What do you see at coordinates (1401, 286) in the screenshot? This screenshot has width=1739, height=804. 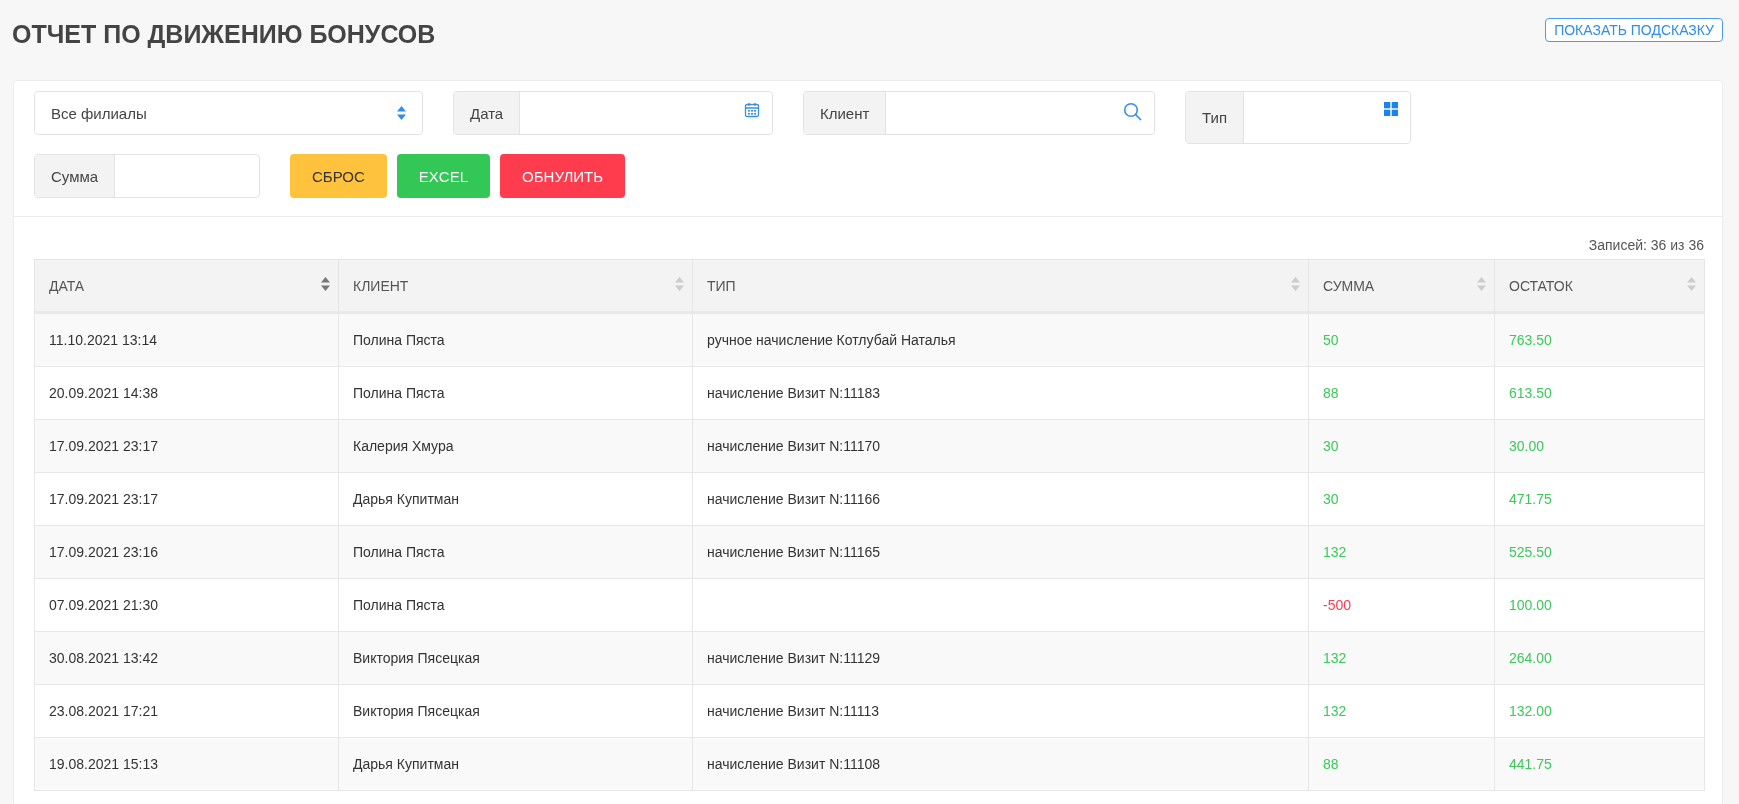 I see `column-header: СУММА` at bounding box center [1401, 286].